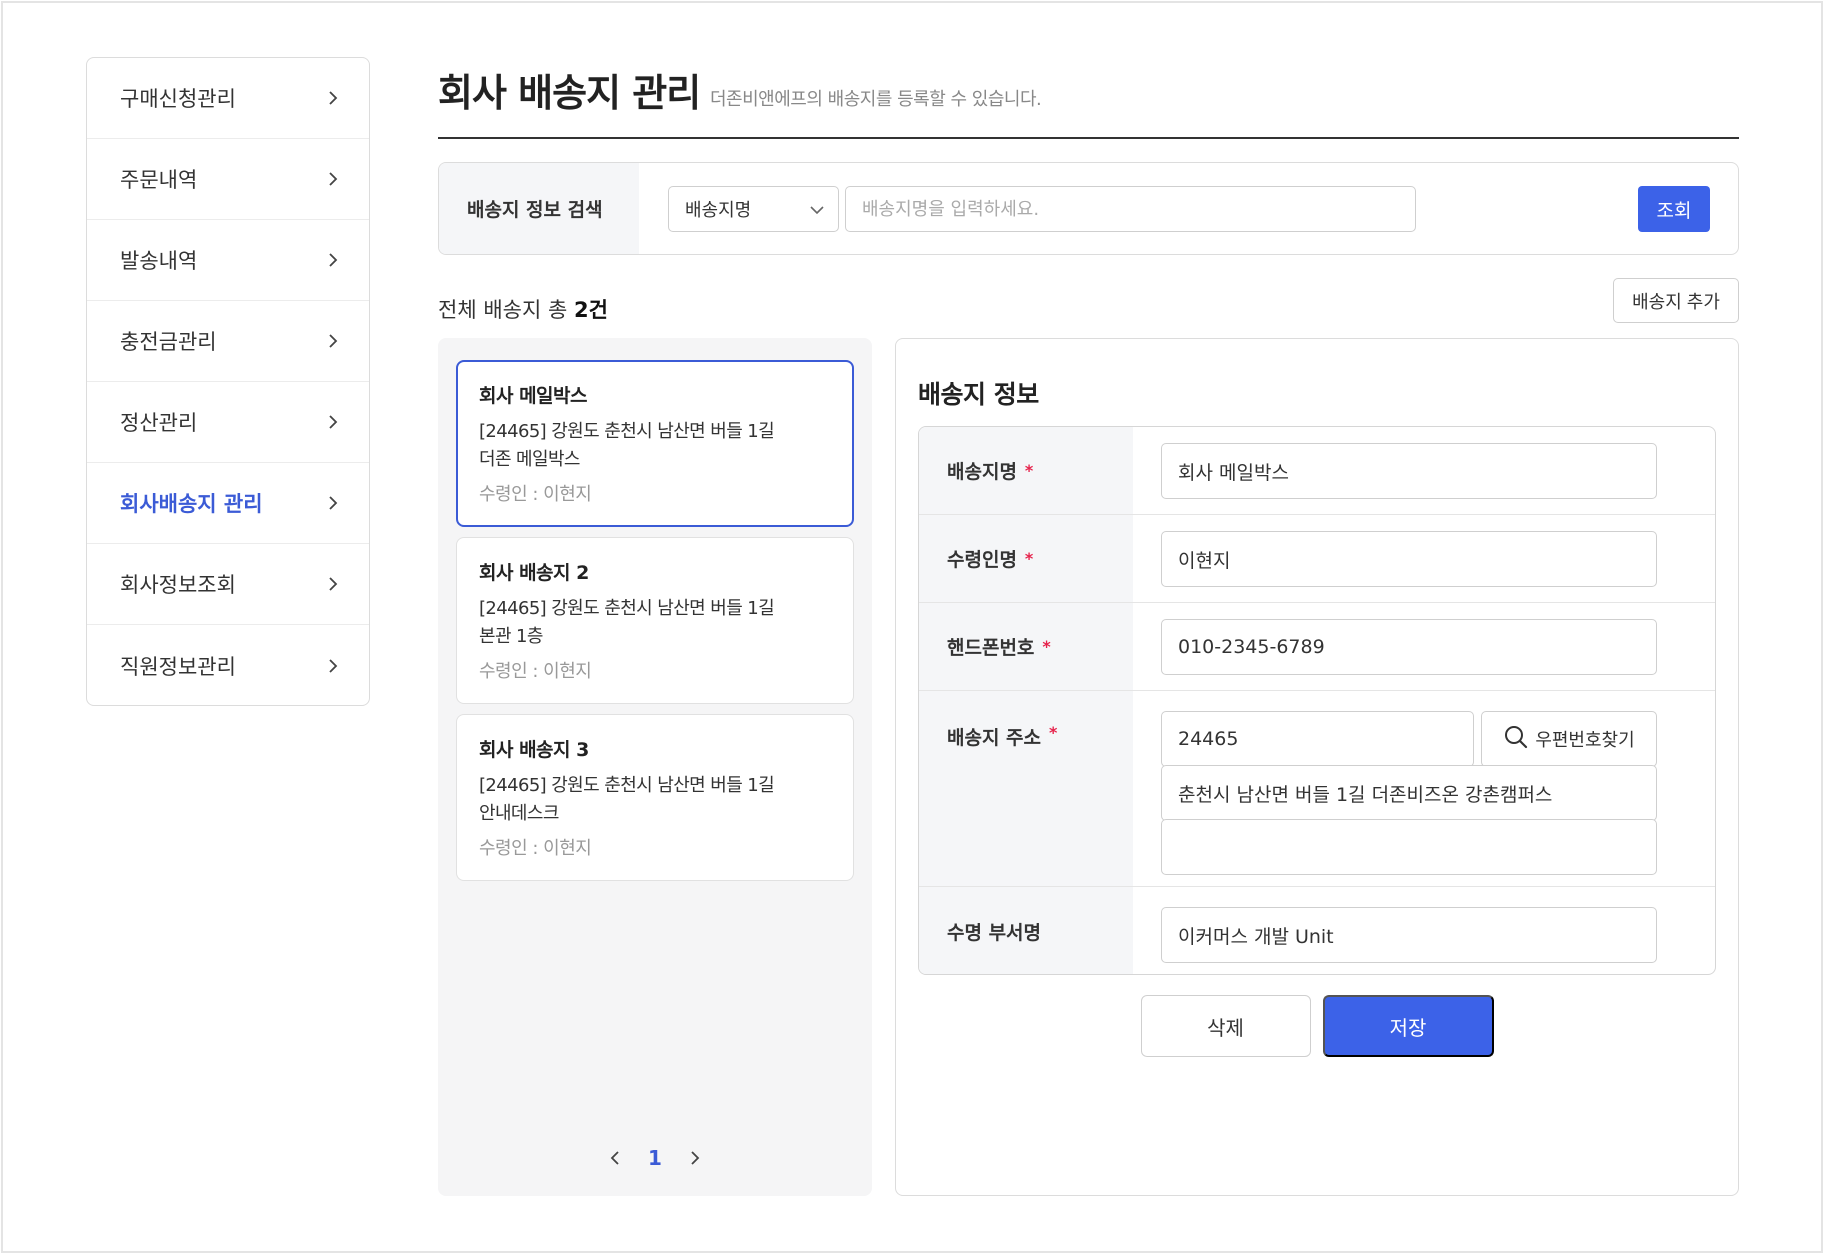  What do you see at coordinates (1026, 788) in the screenshot?
I see `field-label: 배송지 주소 *` at bounding box center [1026, 788].